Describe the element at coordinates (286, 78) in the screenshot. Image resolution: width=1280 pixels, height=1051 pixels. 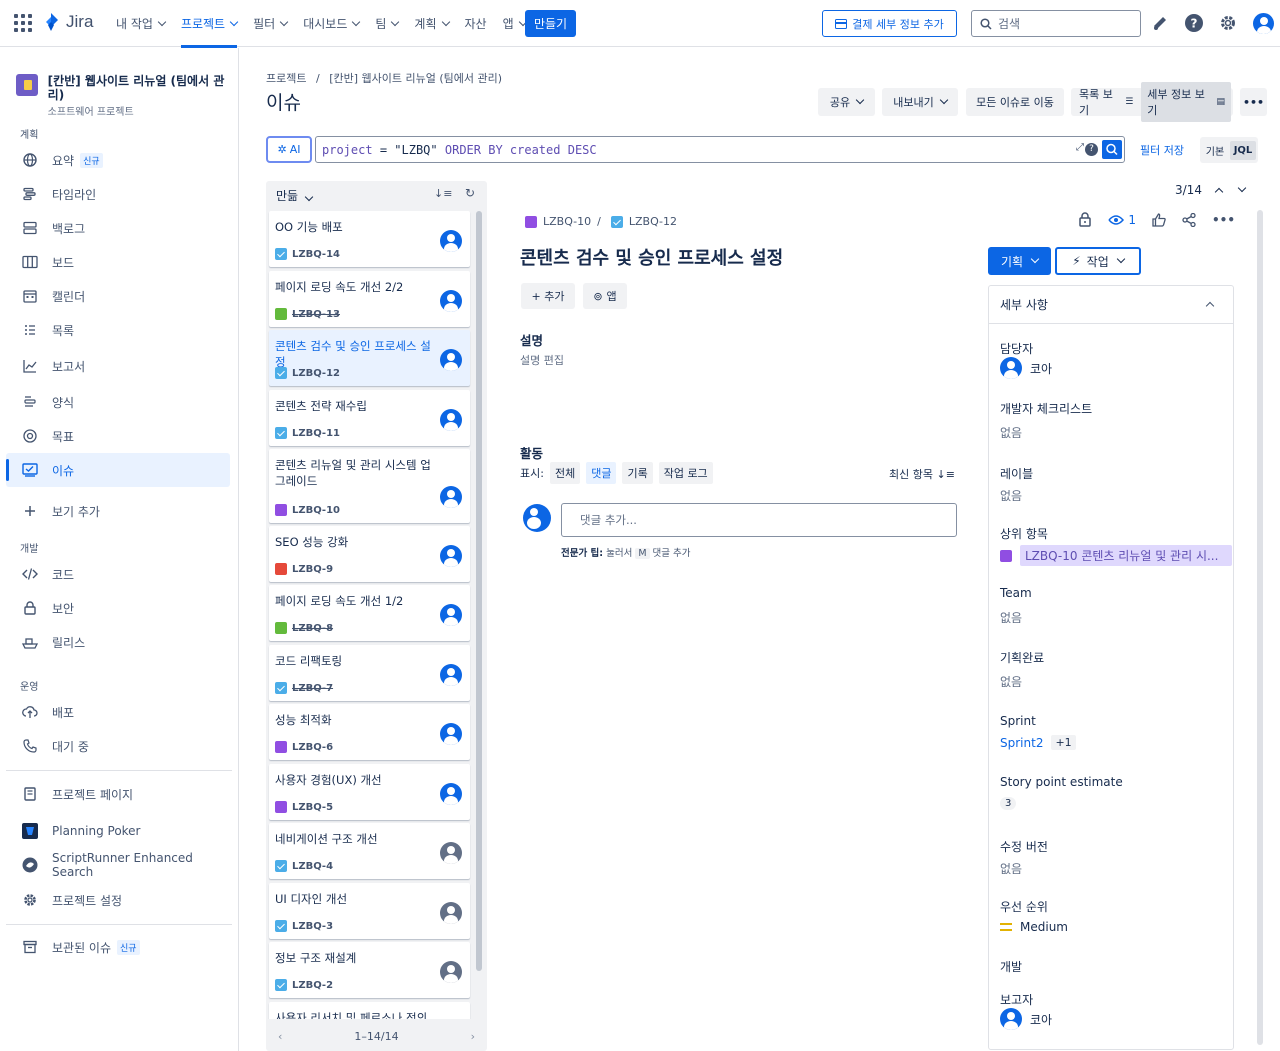
I see `breadcrumb-projects: 프로젝트` at that location.